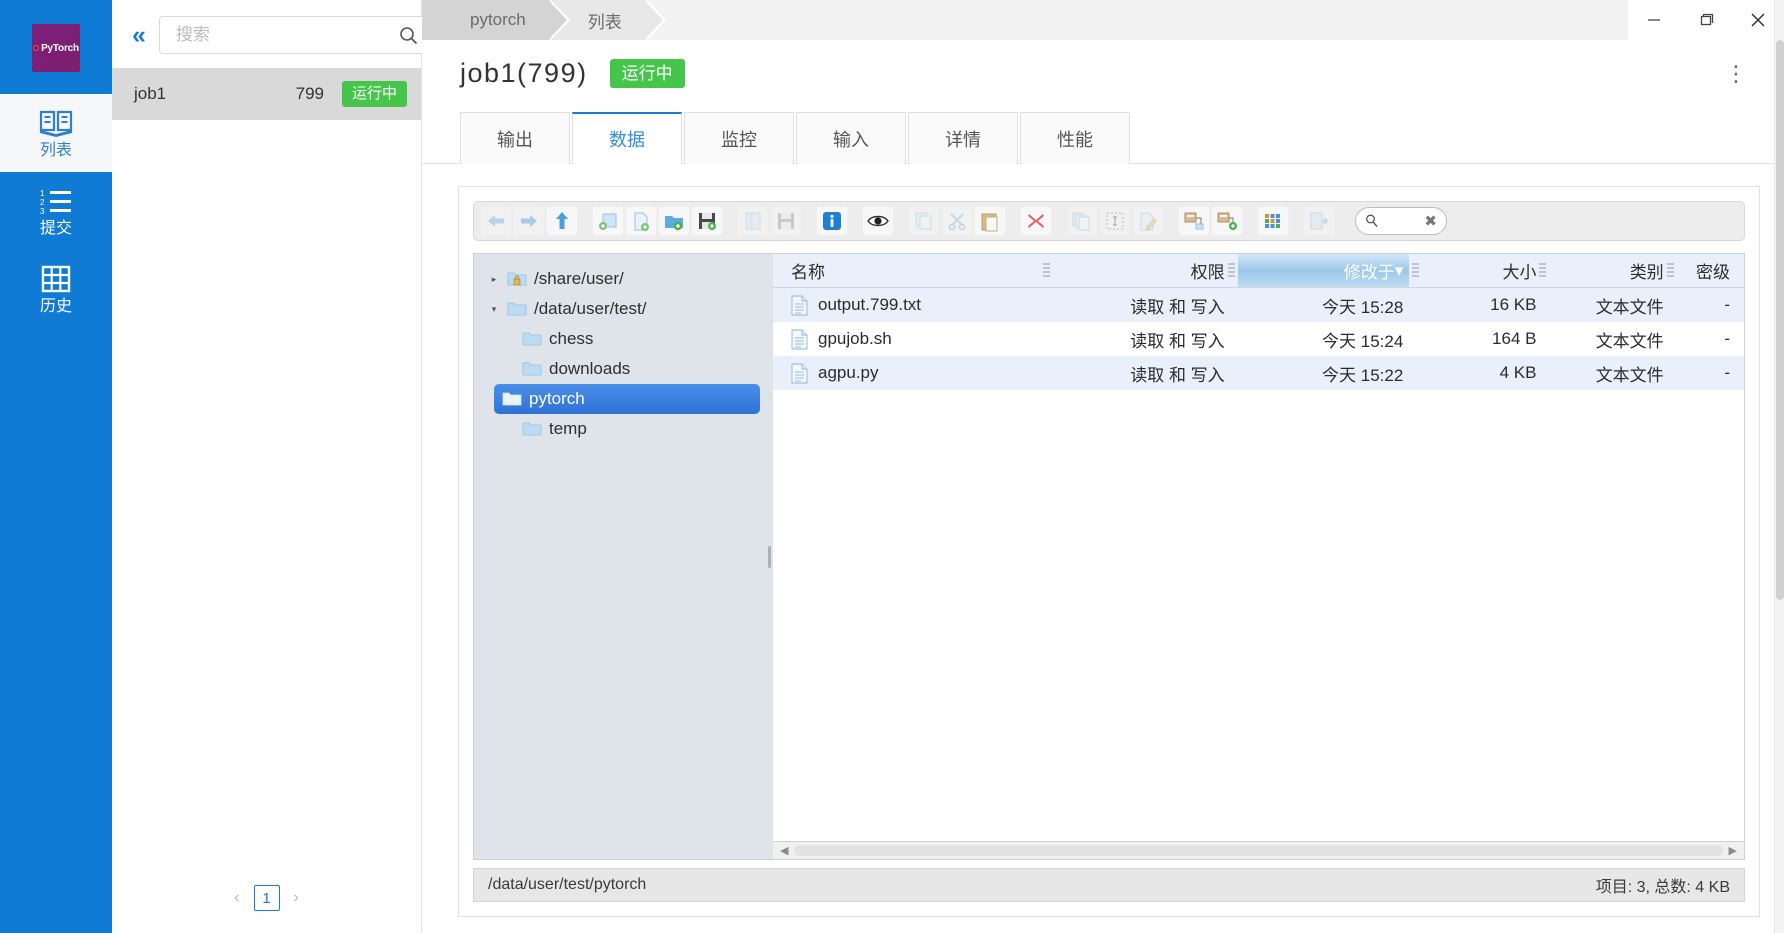 Image resolution: width=1784 pixels, height=933 pixels. I want to click on save-button, so click(707, 221).